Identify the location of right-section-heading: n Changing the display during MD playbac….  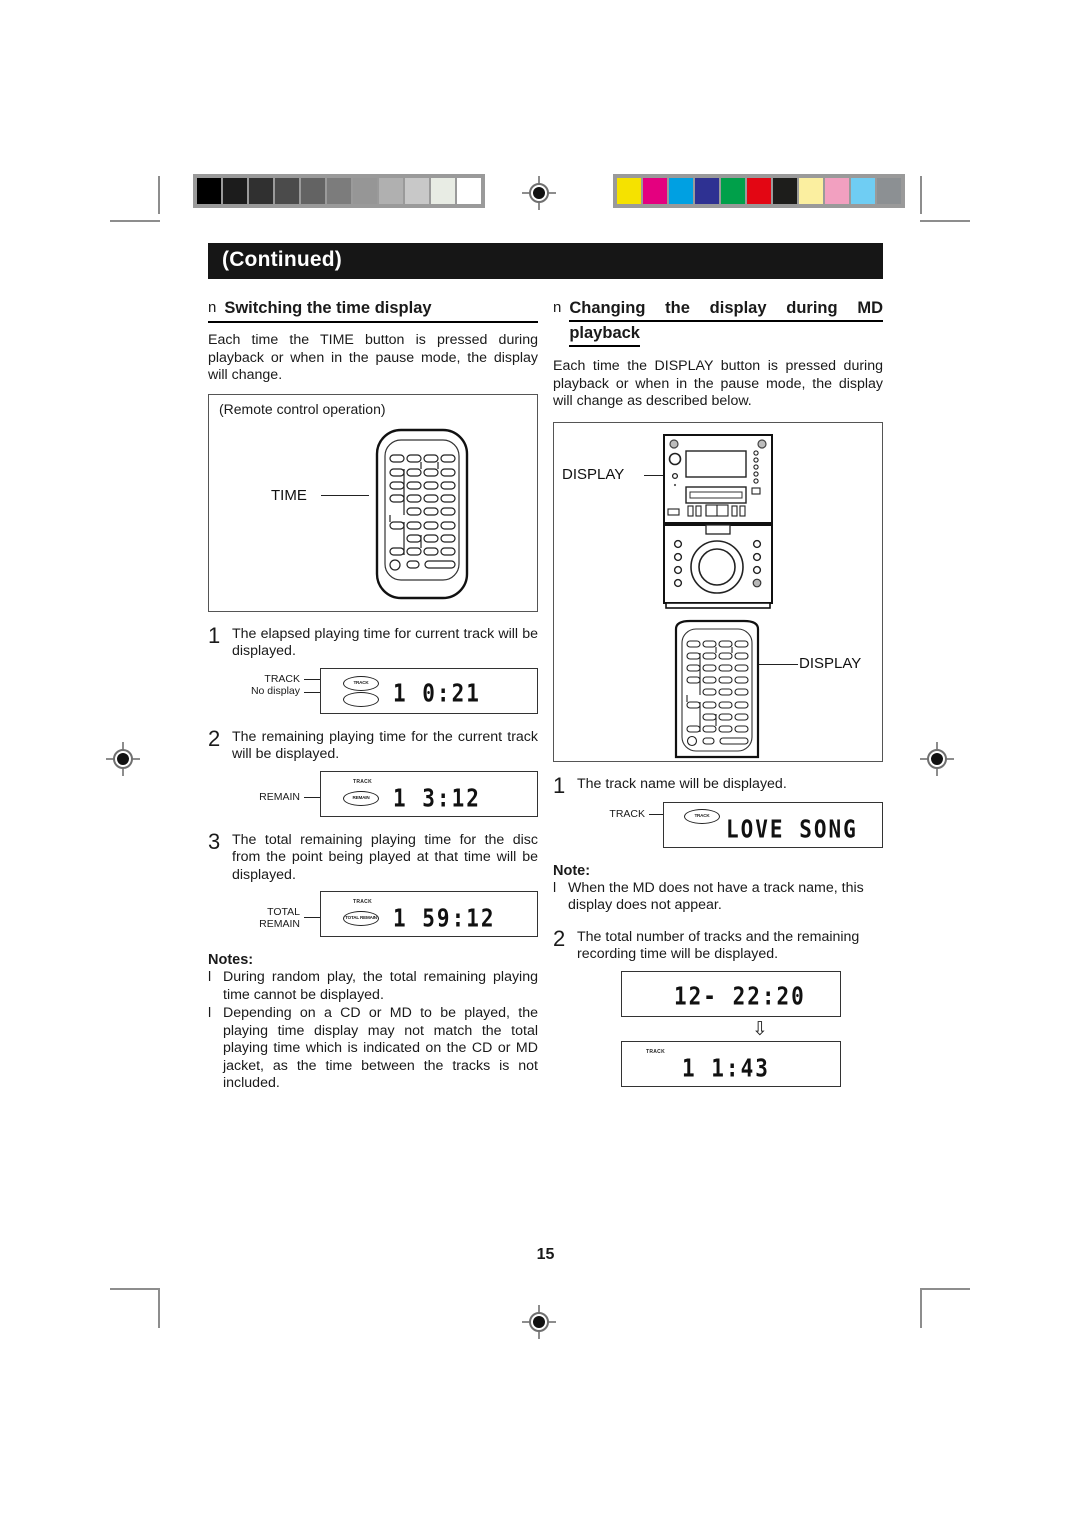
(718, 323).